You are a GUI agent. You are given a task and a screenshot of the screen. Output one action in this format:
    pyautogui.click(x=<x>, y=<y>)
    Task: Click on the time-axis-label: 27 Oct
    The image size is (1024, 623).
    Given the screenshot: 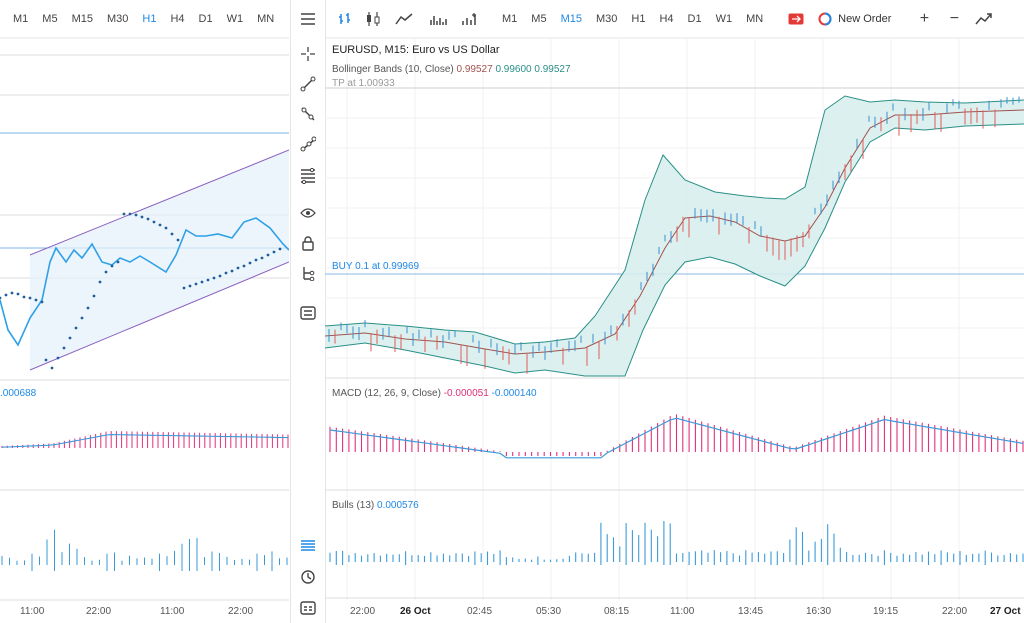 What is the action you would take?
    pyautogui.click(x=1005, y=611)
    